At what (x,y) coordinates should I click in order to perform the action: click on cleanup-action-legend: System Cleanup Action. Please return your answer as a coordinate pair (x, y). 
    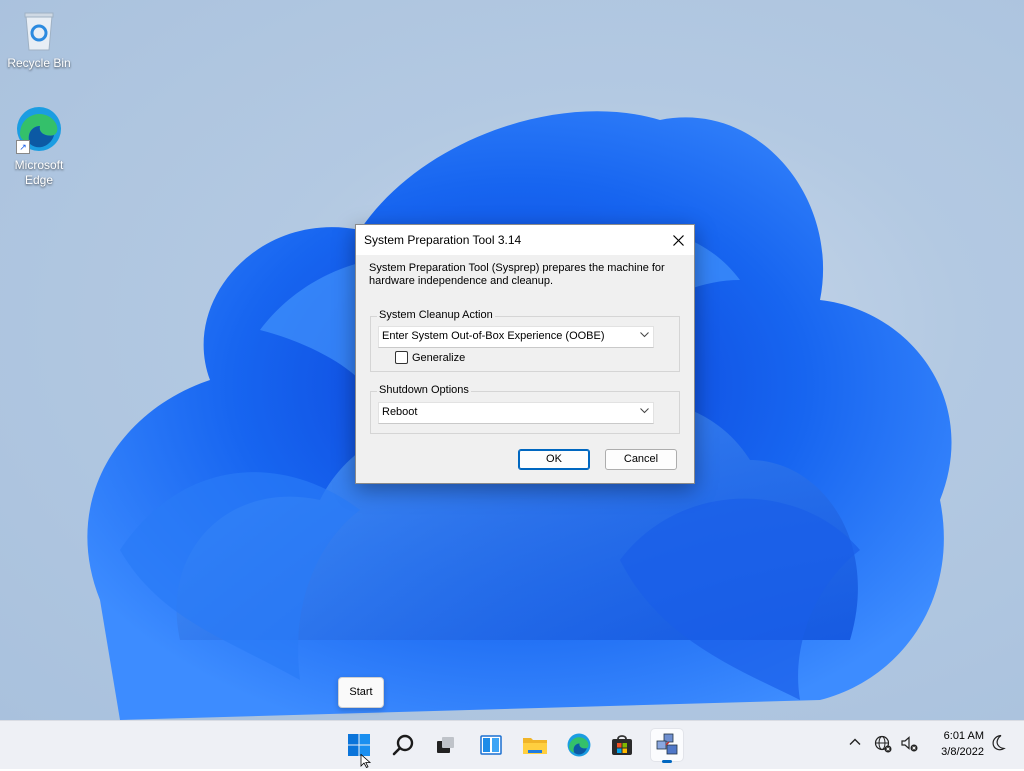
    Looking at the image, I should click on (436, 315).